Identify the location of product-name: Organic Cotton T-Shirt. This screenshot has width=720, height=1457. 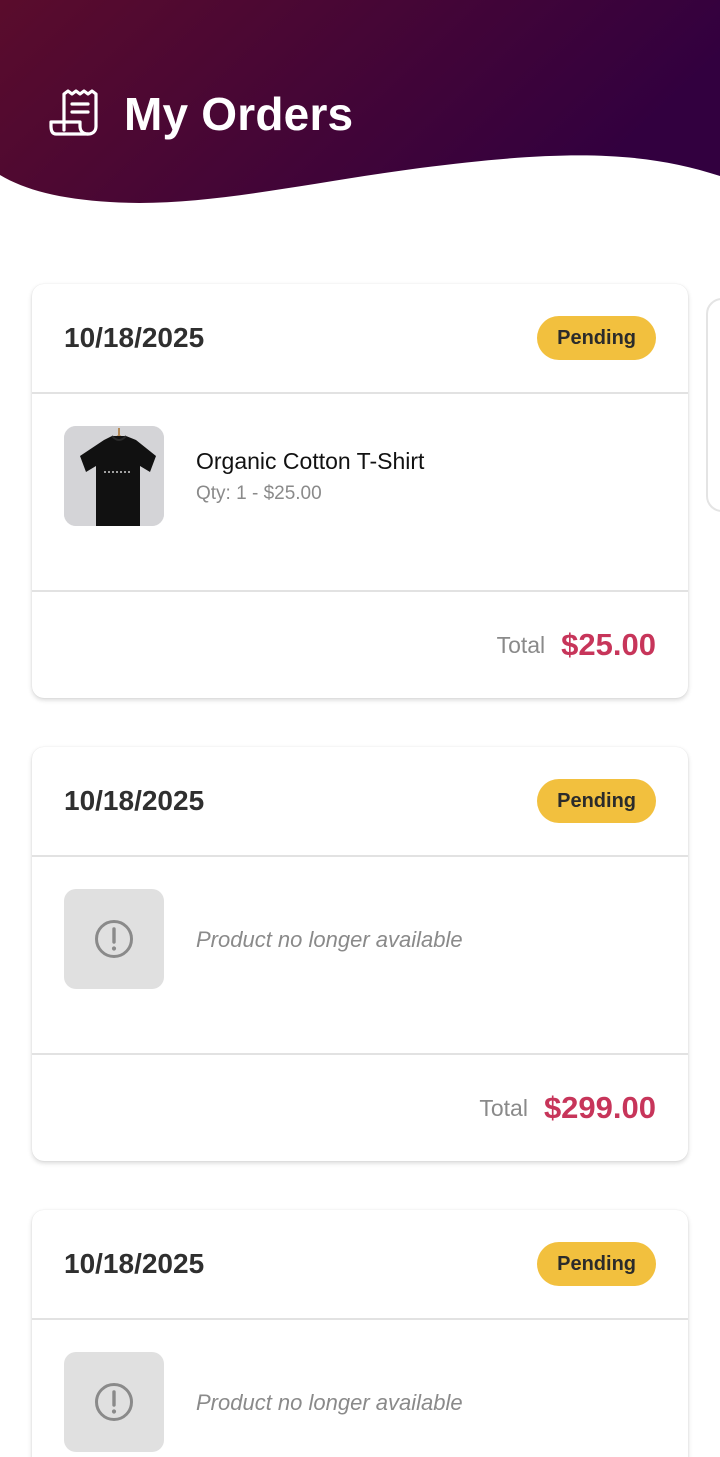
(310, 461).